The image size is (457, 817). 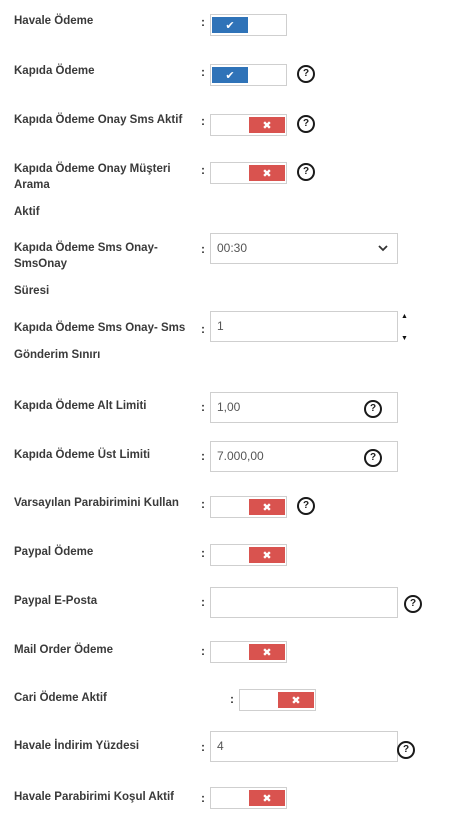 What do you see at coordinates (86, 256) in the screenshot?
I see `label-line-1: Kapıda Ödeme Sms Onay- SmsOnay` at bounding box center [86, 256].